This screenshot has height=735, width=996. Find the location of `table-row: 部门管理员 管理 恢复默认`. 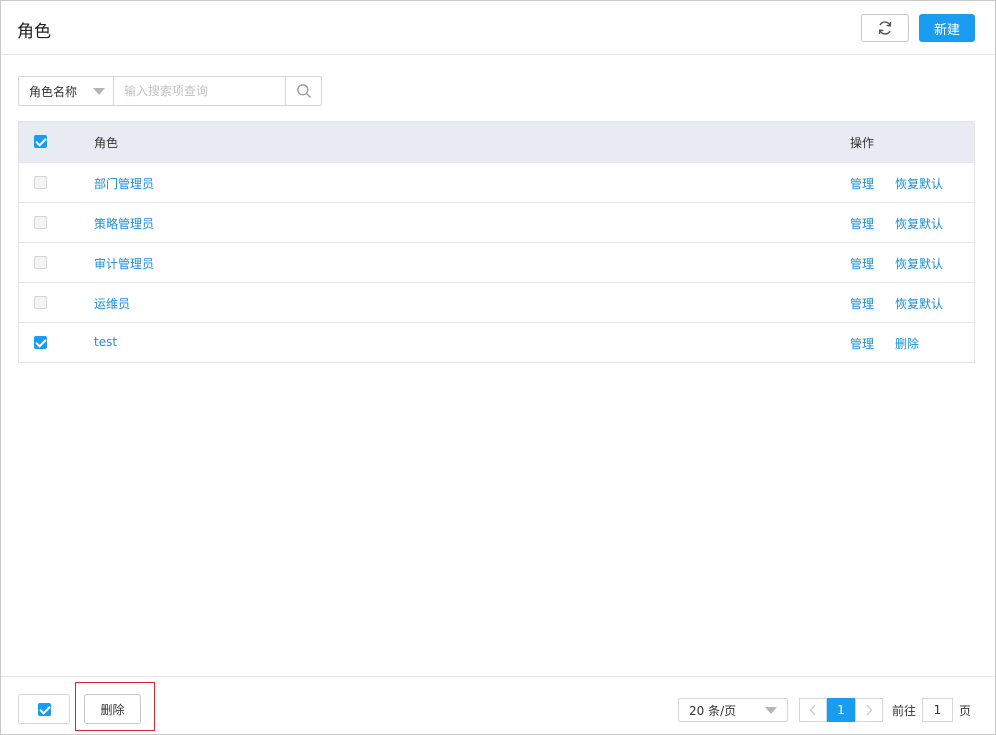

table-row: 部门管理员 管理 恢复默认 is located at coordinates (496, 182).